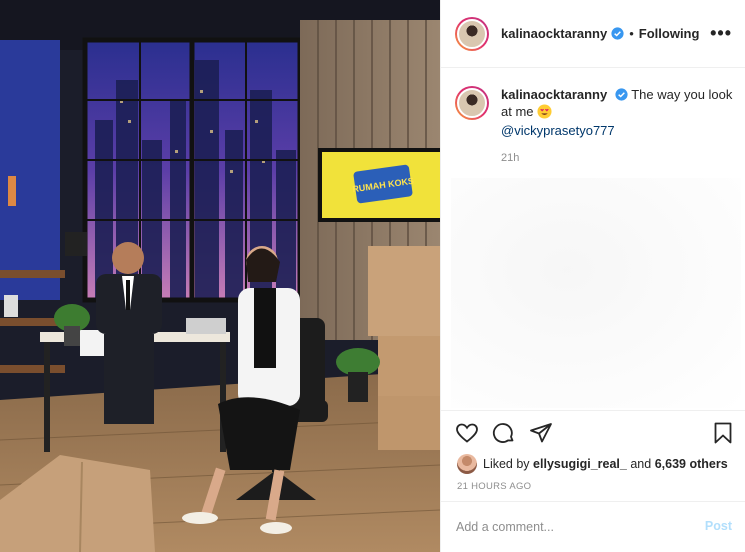  What do you see at coordinates (472, 33) in the screenshot?
I see `author-avatar` at bounding box center [472, 33].